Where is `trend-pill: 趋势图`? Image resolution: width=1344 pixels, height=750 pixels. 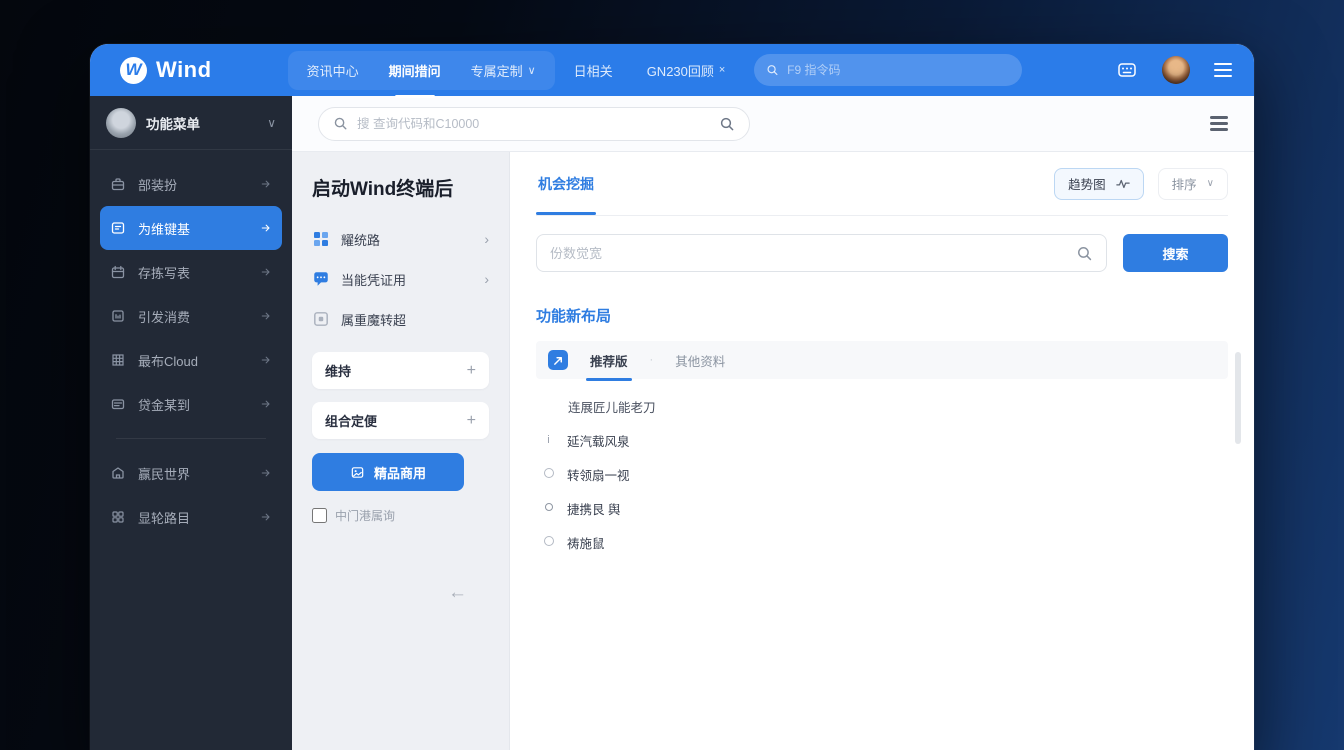 trend-pill: 趋势图 is located at coordinates (1099, 183).